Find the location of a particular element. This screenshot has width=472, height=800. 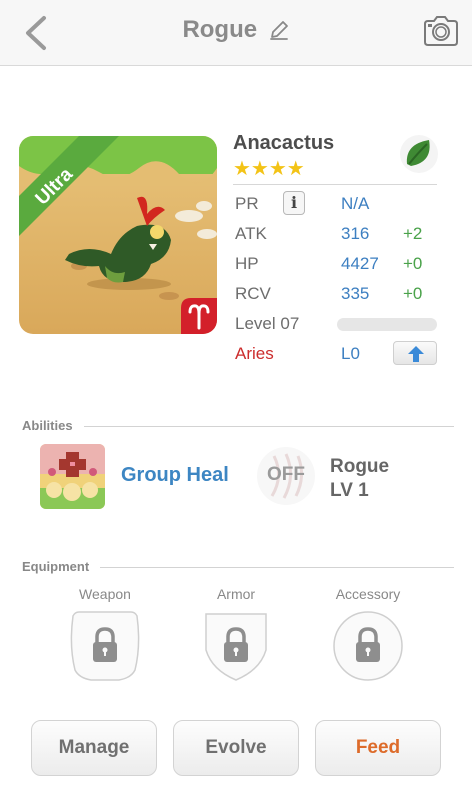

armor-slot is located at coordinates (236, 646).